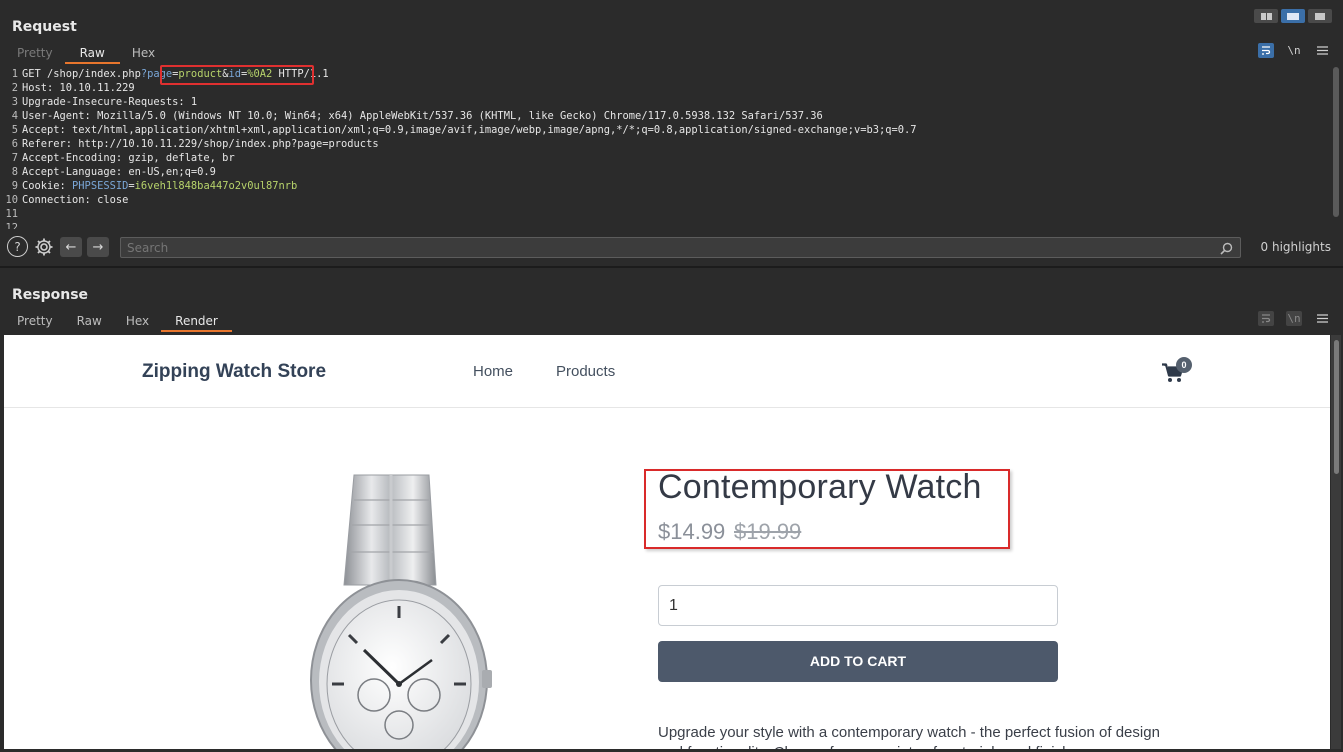 The image size is (1343, 752). I want to click on layout-tabs-button, so click(1320, 16).